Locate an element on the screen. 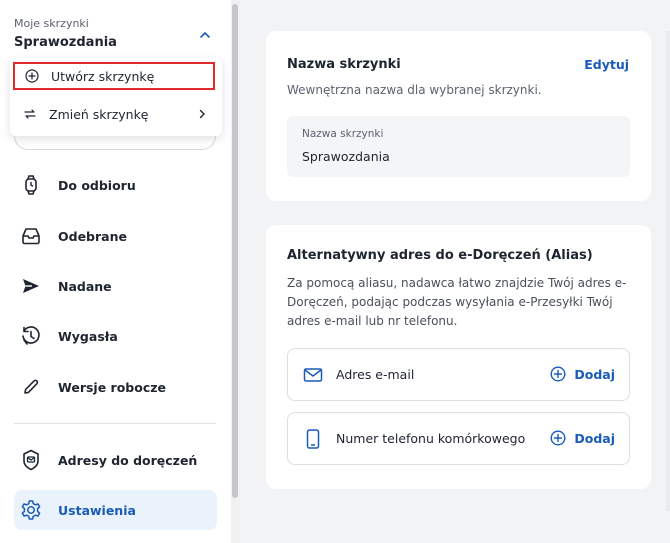 The height and width of the screenshot is (543, 670). nav-label: Wersje robocze is located at coordinates (112, 387).